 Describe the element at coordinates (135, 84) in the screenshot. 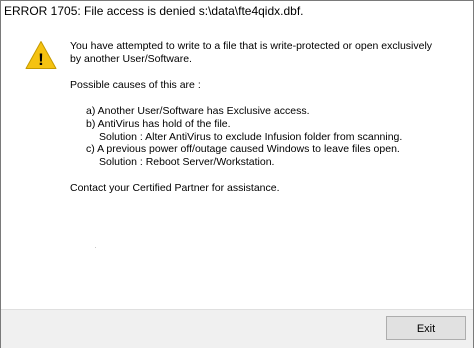

I see `causes-heading: Possible causes of this are :` at that location.